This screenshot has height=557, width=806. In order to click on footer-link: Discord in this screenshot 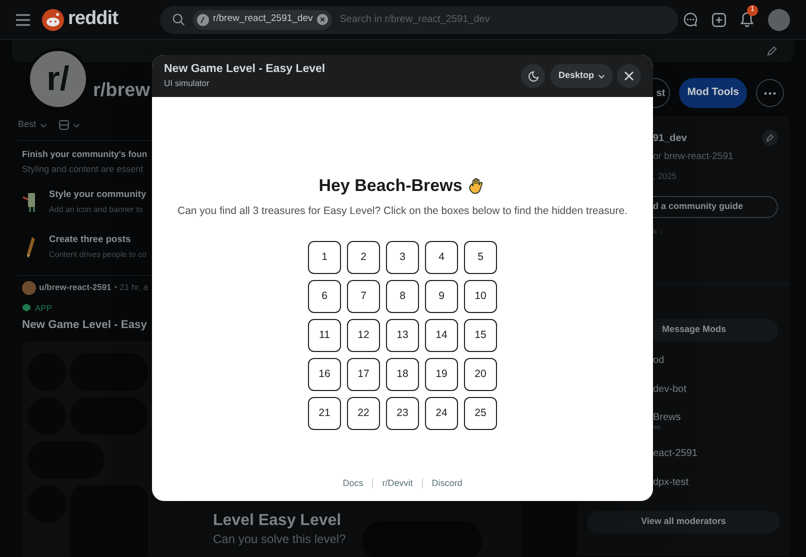, I will do `click(447, 483)`.